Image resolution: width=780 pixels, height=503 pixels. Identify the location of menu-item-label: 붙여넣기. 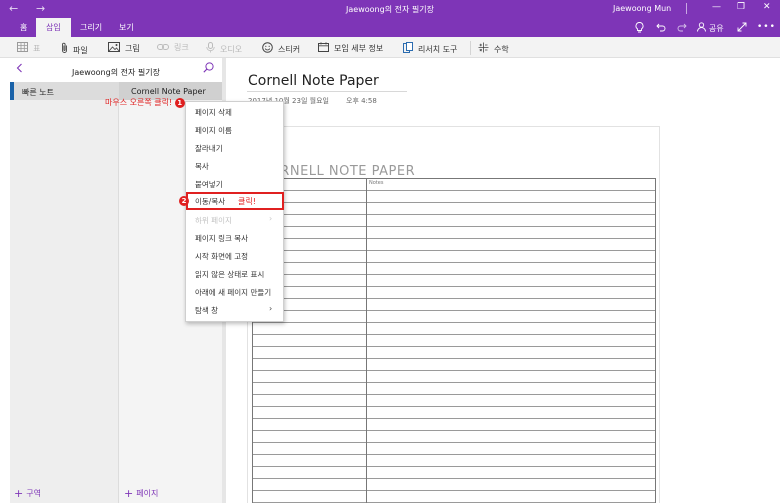
(209, 184).